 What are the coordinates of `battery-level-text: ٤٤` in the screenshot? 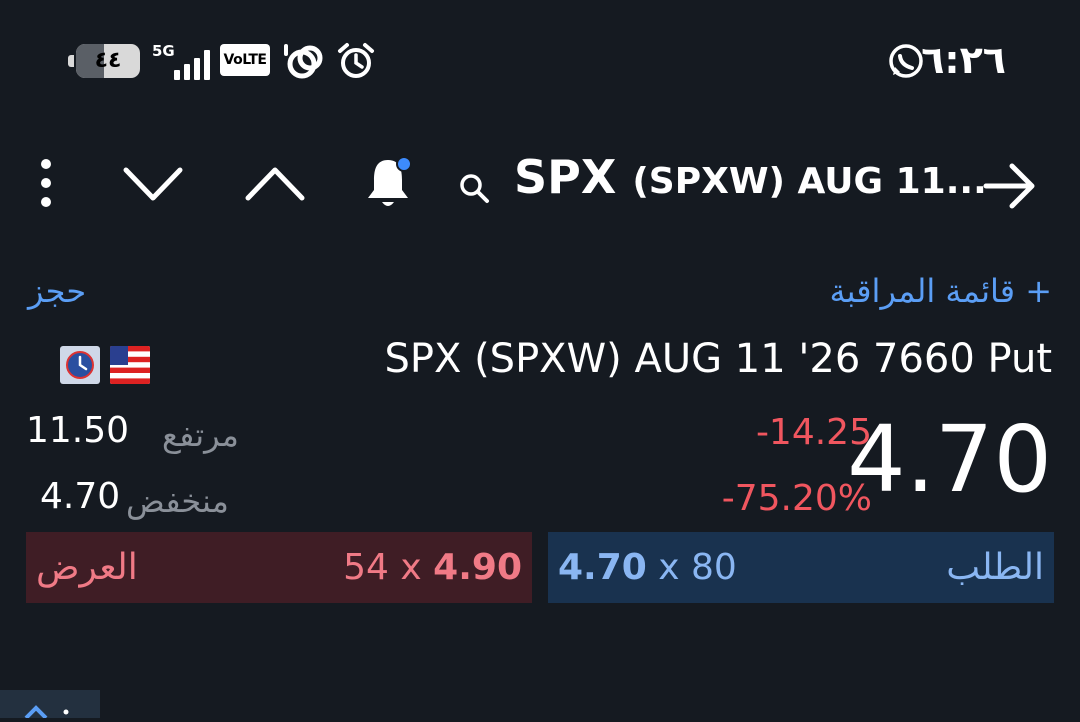 It's located at (108, 60).